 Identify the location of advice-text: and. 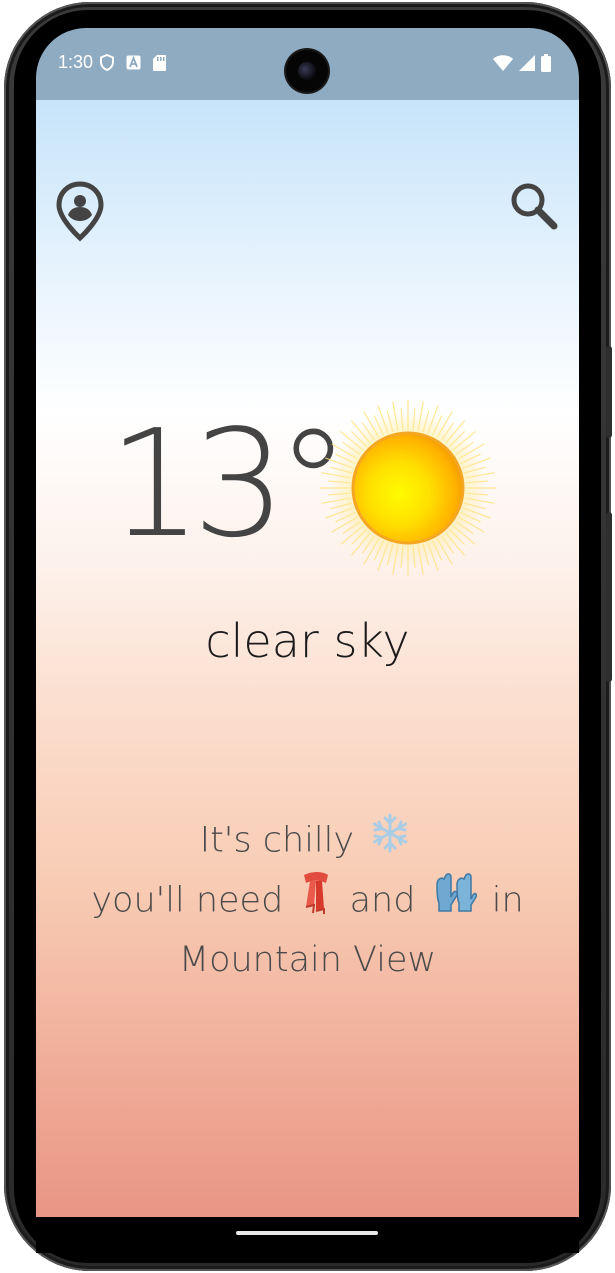
(382, 900).